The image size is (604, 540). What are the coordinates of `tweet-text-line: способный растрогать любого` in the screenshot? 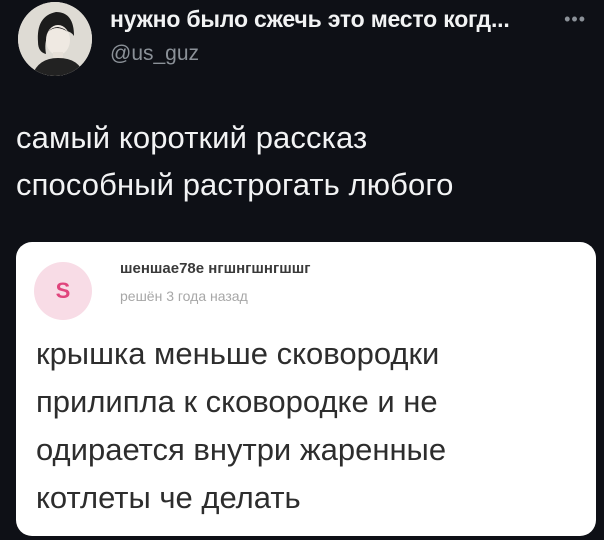 It's located at (235, 184).